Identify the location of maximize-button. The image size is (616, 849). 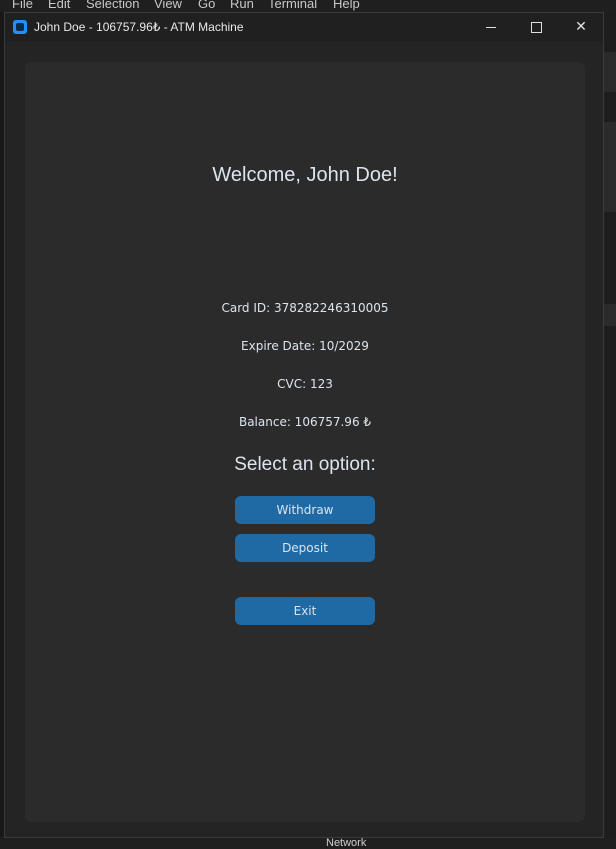
(536, 27).